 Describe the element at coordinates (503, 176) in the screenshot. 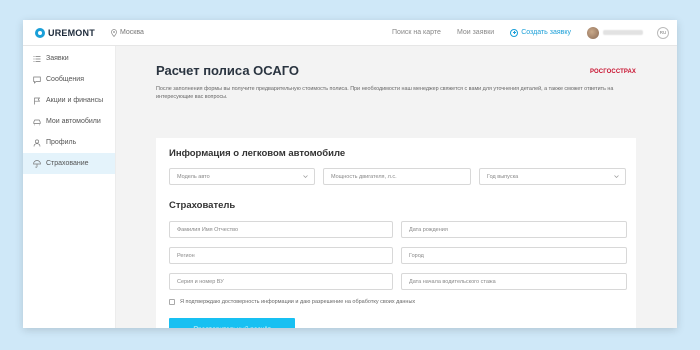

I see `year-placeholder: Год выпуска` at that location.